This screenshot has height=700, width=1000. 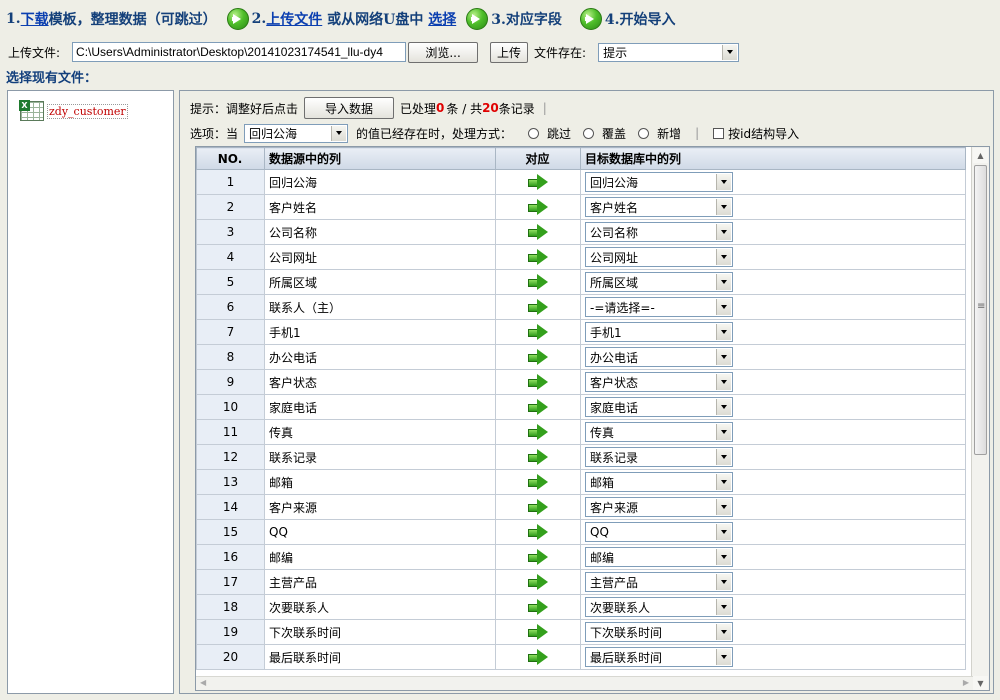 What do you see at coordinates (659, 357) in the screenshot?
I see `target-column-select: 办公电话` at bounding box center [659, 357].